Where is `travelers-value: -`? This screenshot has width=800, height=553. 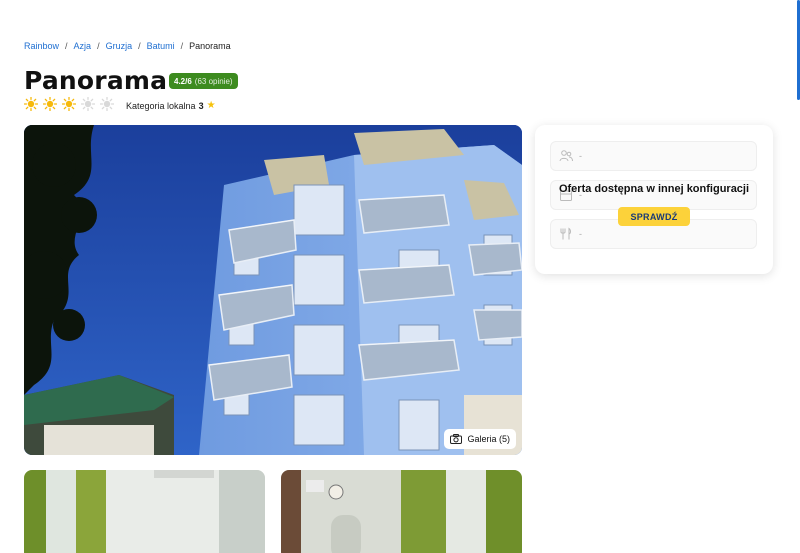
travelers-value: - is located at coordinates (580, 156).